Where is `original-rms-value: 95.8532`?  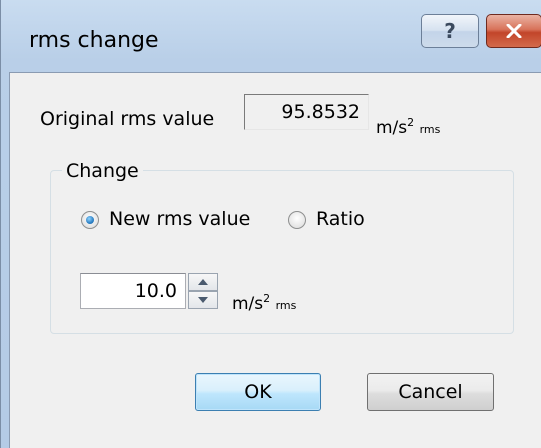
original-rms-value: 95.8532 is located at coordinates (320, 112).